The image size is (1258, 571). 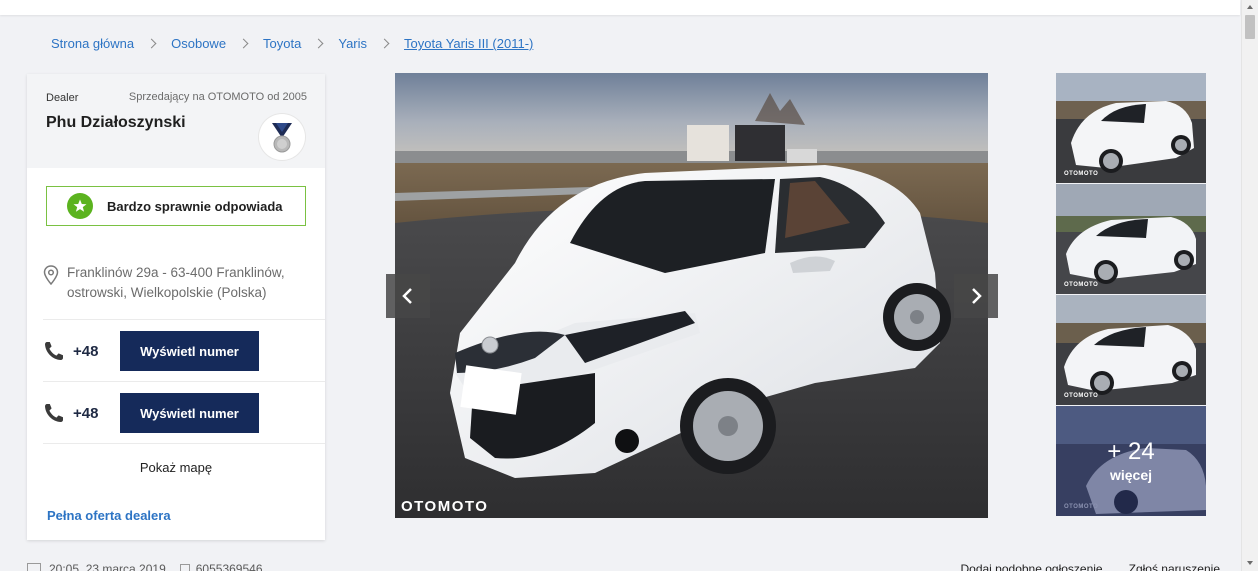 I want to click on medal-icon, so click(x=282, y=137).